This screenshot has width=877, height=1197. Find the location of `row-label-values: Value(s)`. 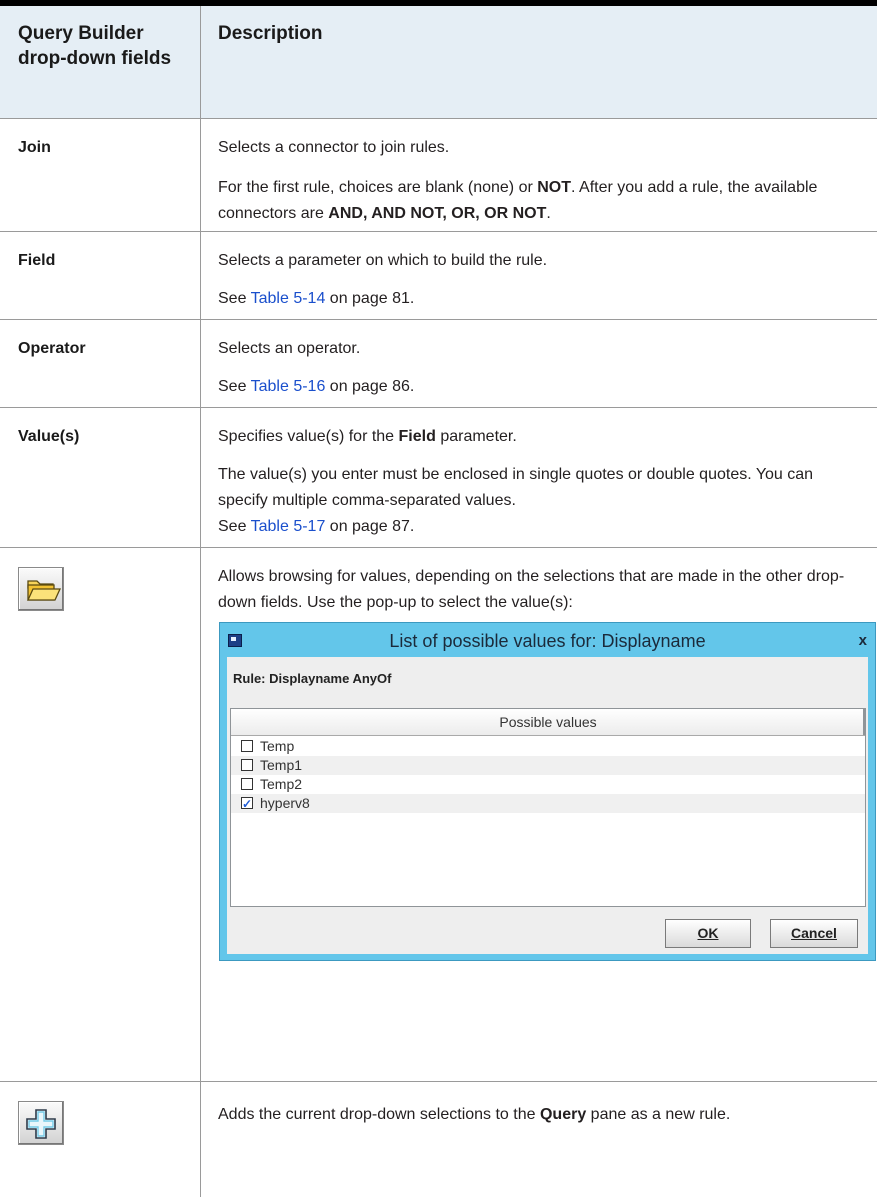

row-label-values: Value(s) is located at coordinates (49, 436).